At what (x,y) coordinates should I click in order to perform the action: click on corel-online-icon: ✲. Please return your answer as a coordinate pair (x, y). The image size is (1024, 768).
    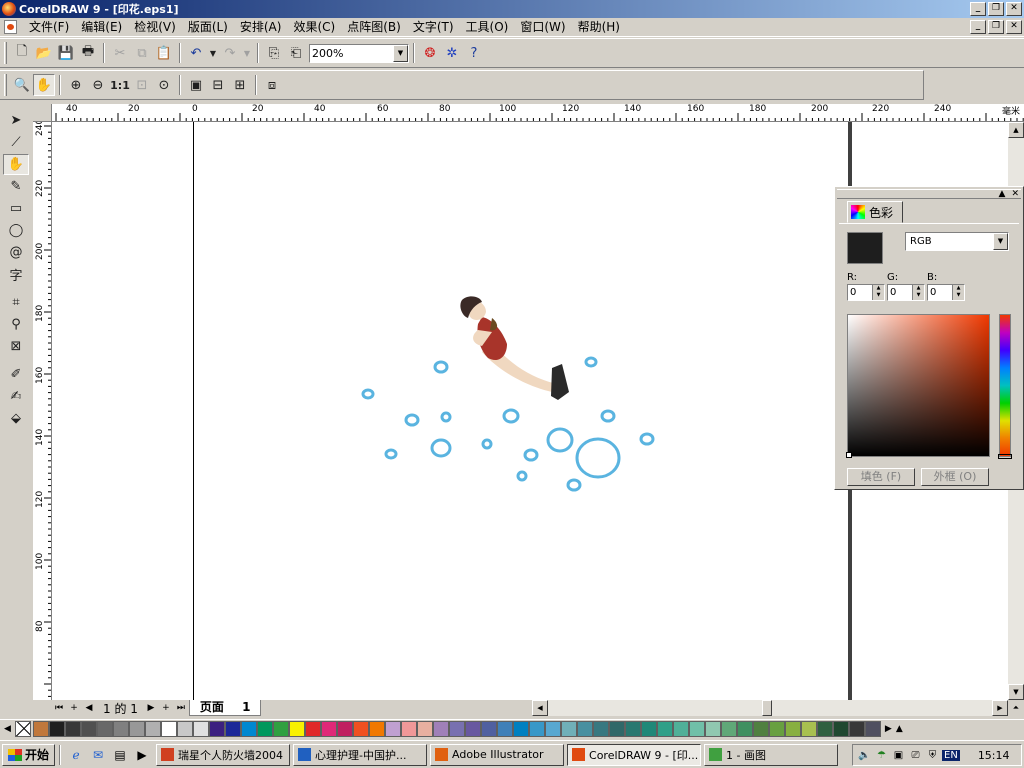
    Looking at the image, I should click on (452, 53).